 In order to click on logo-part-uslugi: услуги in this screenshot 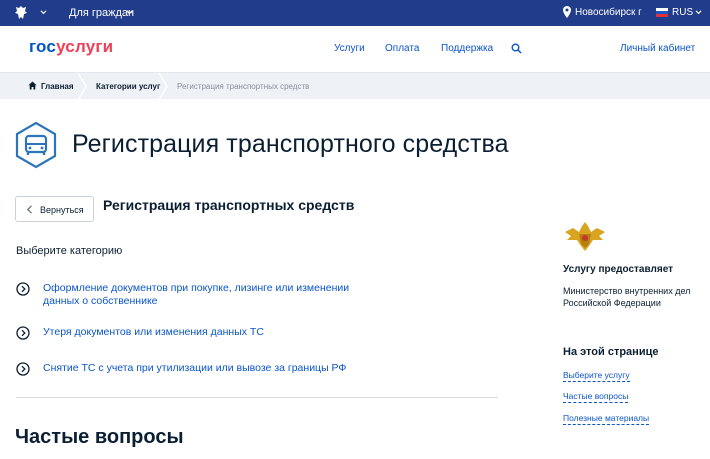, I will do `click(85, 46)`.